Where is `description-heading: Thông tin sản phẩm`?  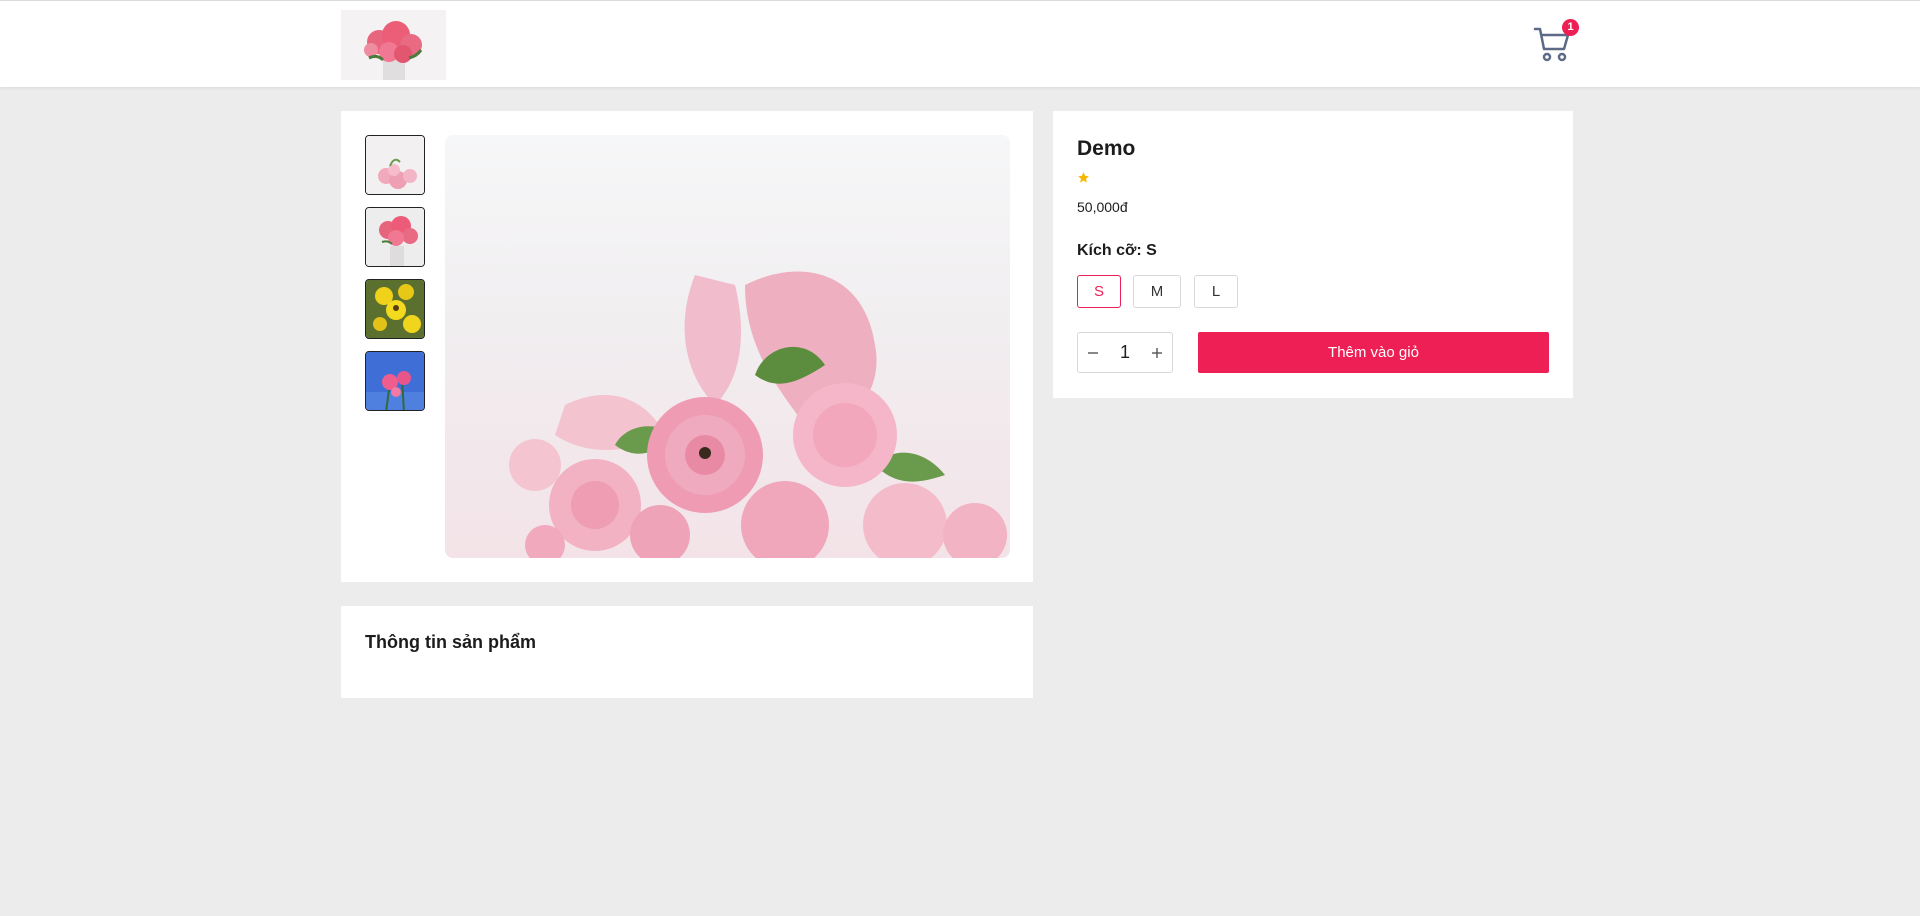
description-heading: Thông tin sản phẩm is located at coordinates (450, 642).